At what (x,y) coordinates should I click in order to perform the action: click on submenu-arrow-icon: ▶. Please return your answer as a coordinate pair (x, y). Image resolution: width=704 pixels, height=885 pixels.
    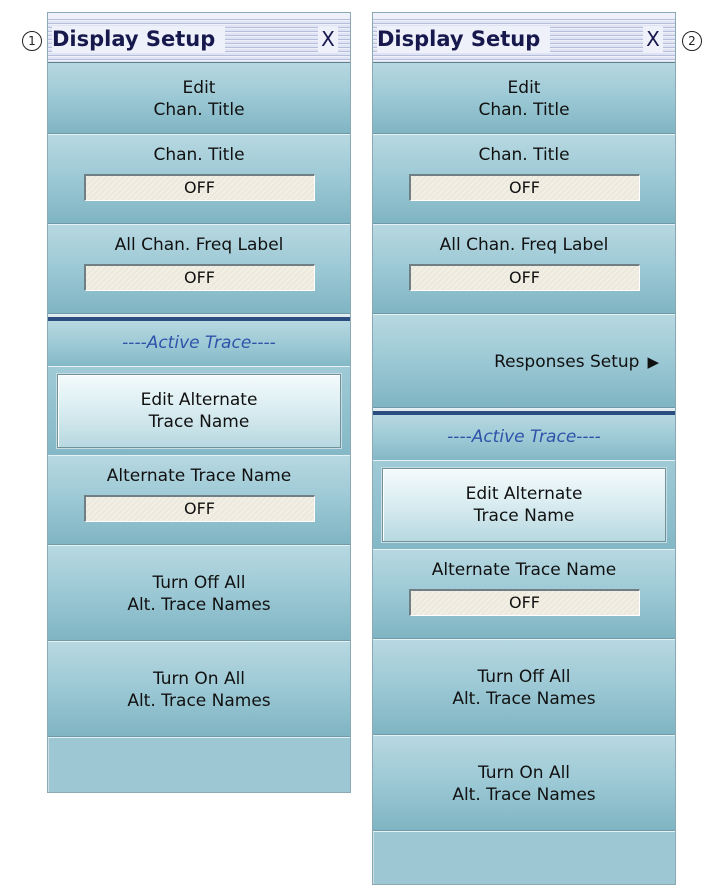
    Looking at the image, I should click on (653, 361).